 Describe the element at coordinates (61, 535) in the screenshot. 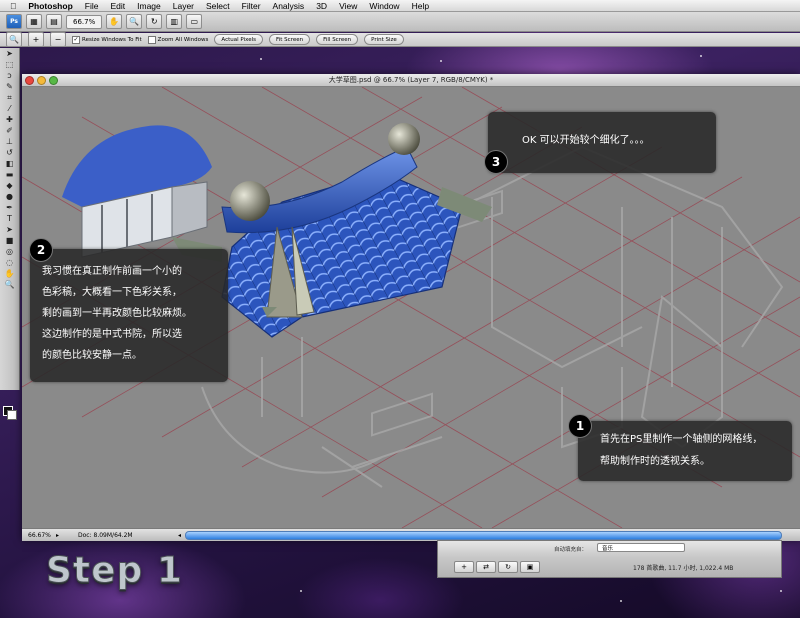

I see `status-menu-icon: ▸` at that location.